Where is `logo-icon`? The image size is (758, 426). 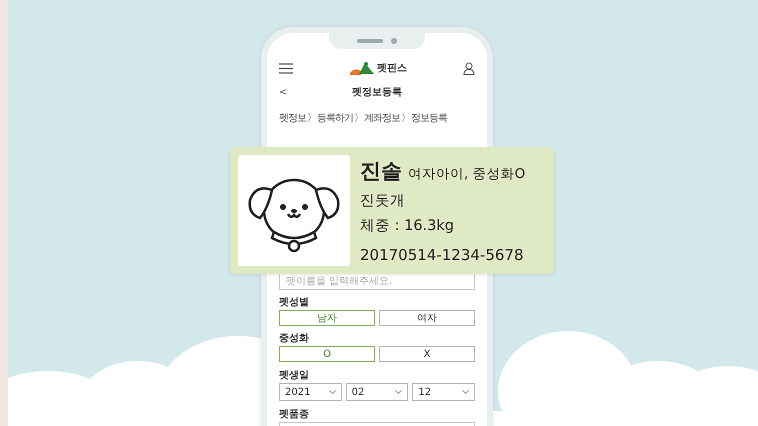 logo-icon is located at coordinates (362, 68).